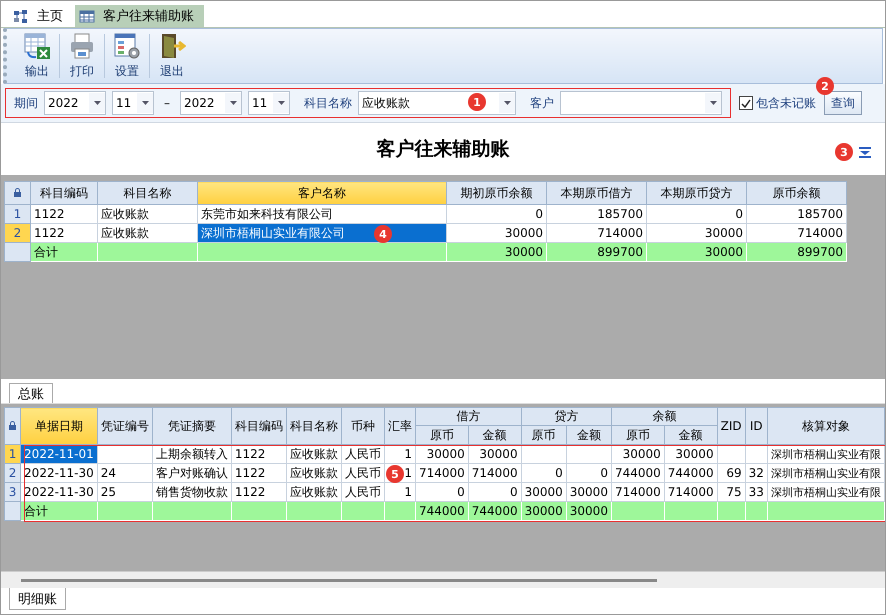 The image size is (886, 615). I want to click on report-title: 客户往来辅助账, so click(443, 149).